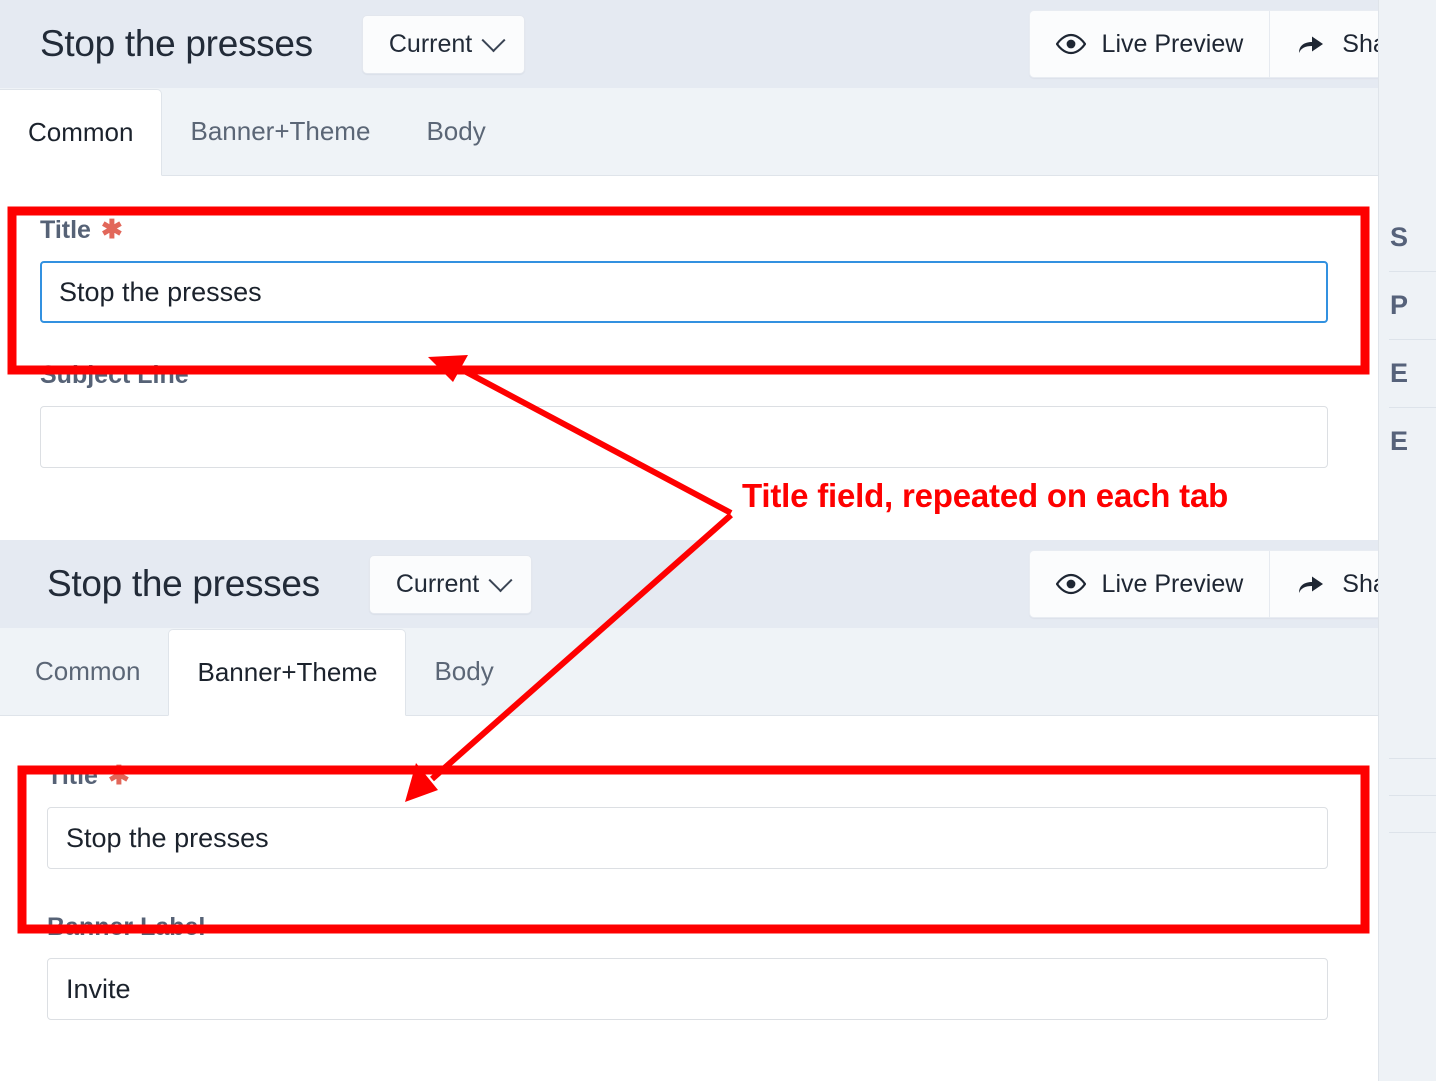 The width and height of the screenshot is (1436, 1081). Describe the element at coordinates (1407, 270) in the screenshot. I see `side-rail: S P E E` at that location.